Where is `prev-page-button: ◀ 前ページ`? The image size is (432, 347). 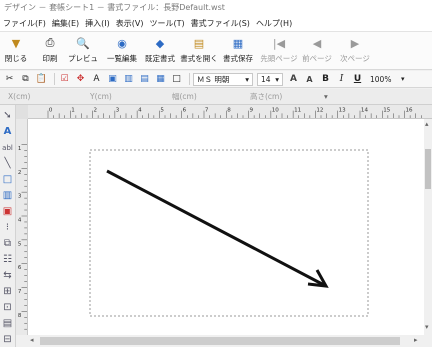 prev-page-button: ◀ 前ページ is located at coordinates (317, 50).